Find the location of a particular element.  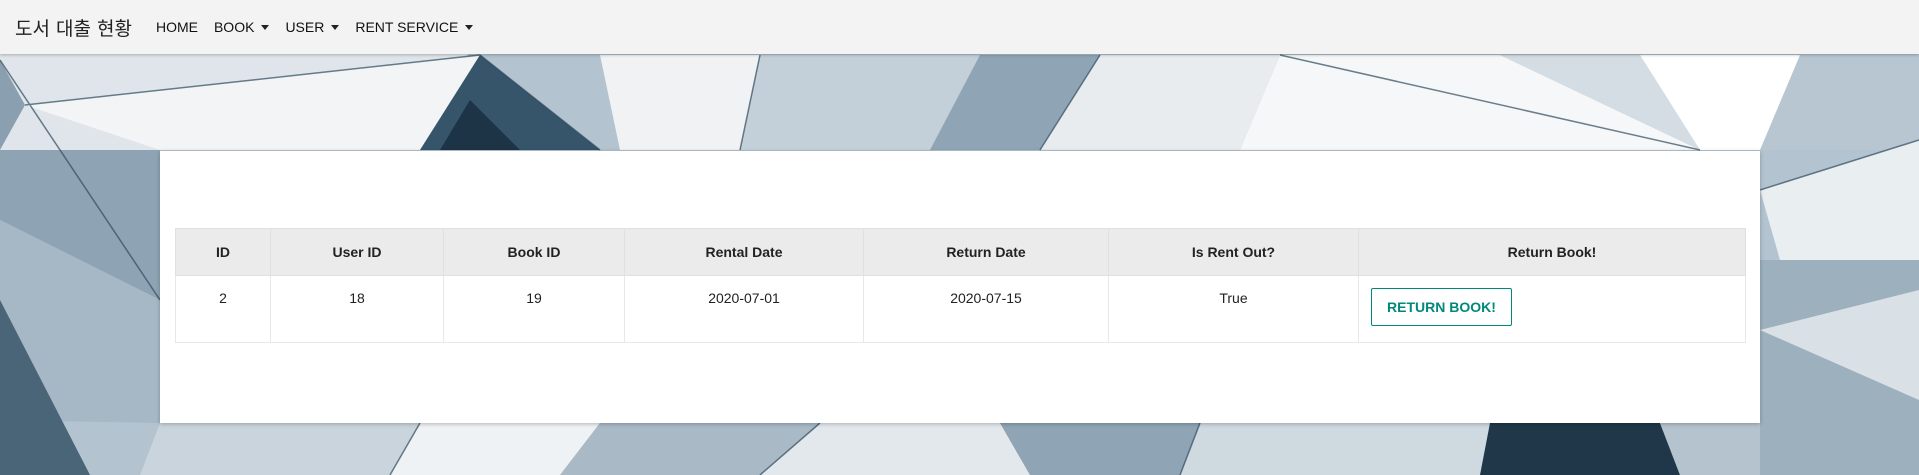

nav-book-dropdown: BOOK is located at coordinates (241, 27).